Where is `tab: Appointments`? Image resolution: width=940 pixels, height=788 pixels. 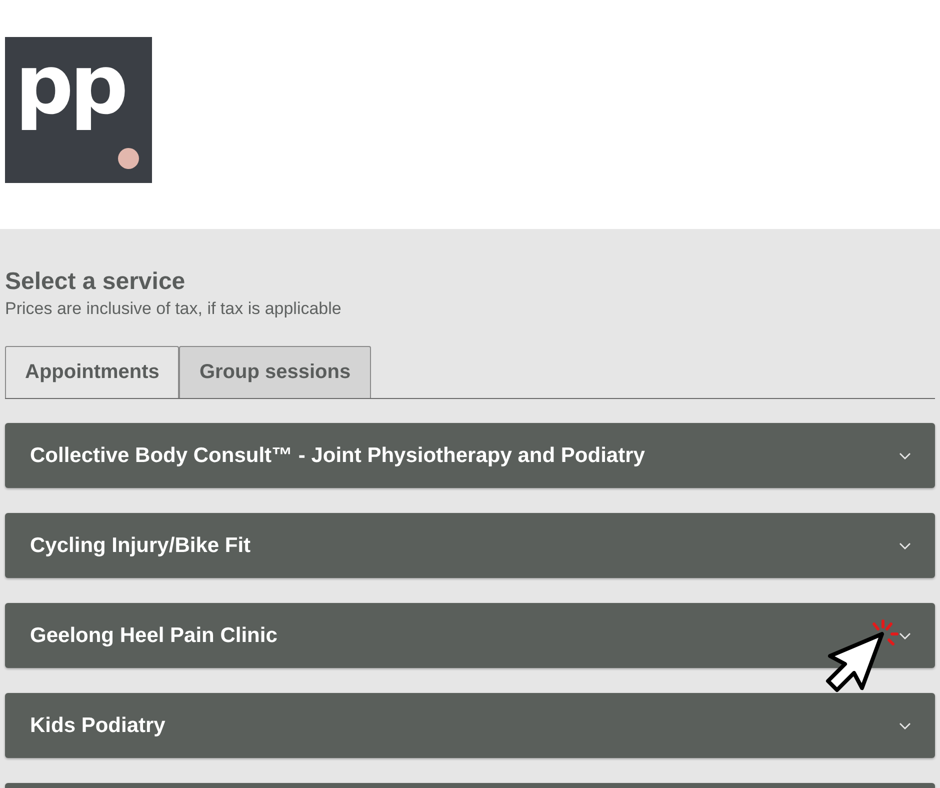
tab: Appointments is located at coordinates (92, 372).